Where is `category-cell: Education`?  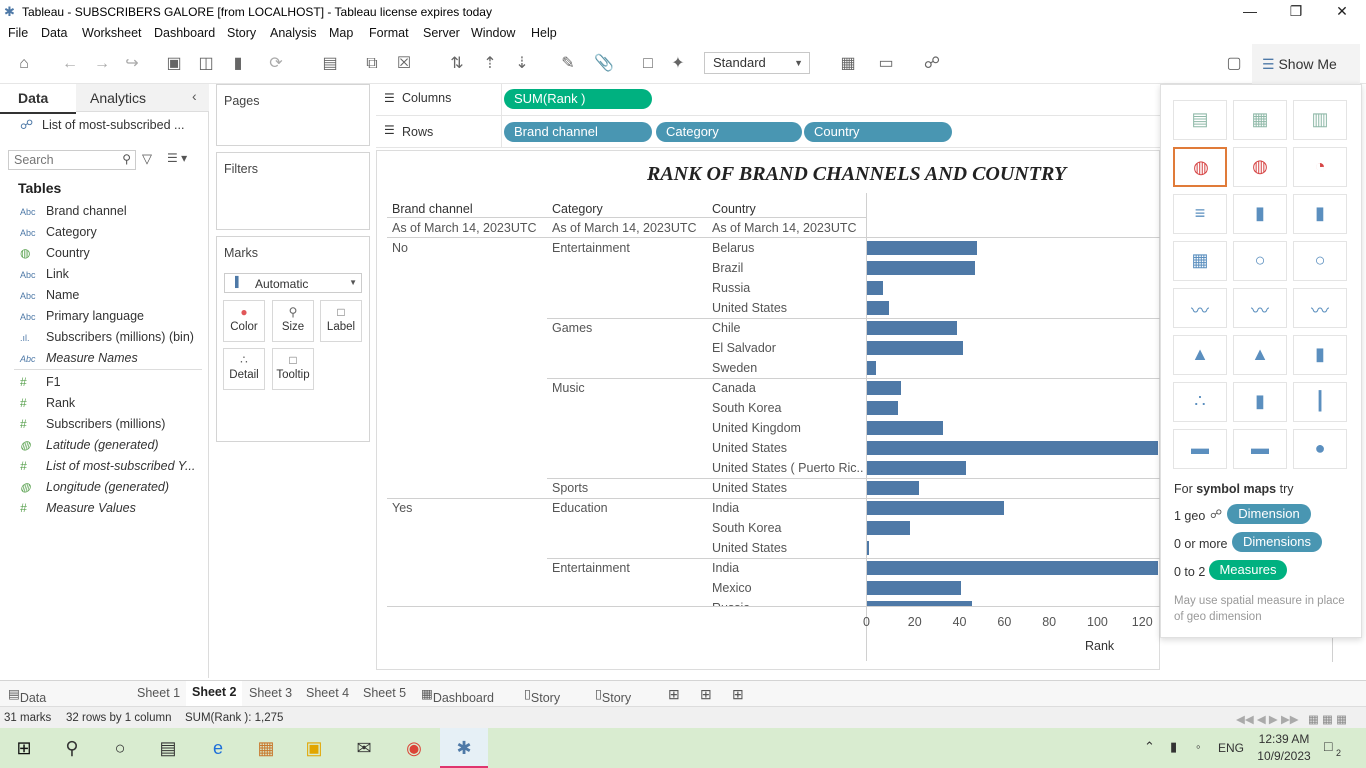
category-cell: Education is located at coordinates (580, 508).